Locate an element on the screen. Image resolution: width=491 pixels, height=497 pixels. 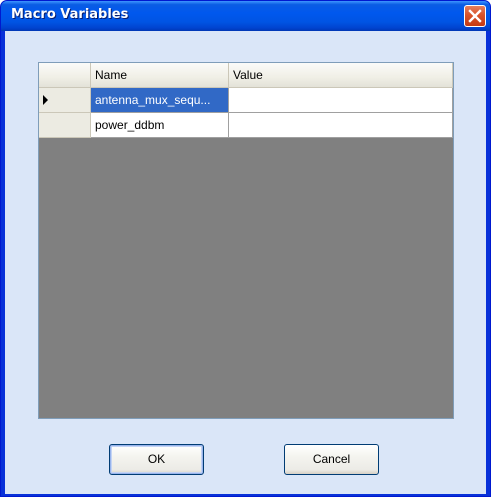
grid-header-row: Name Value is located at coordinates (246, 75).